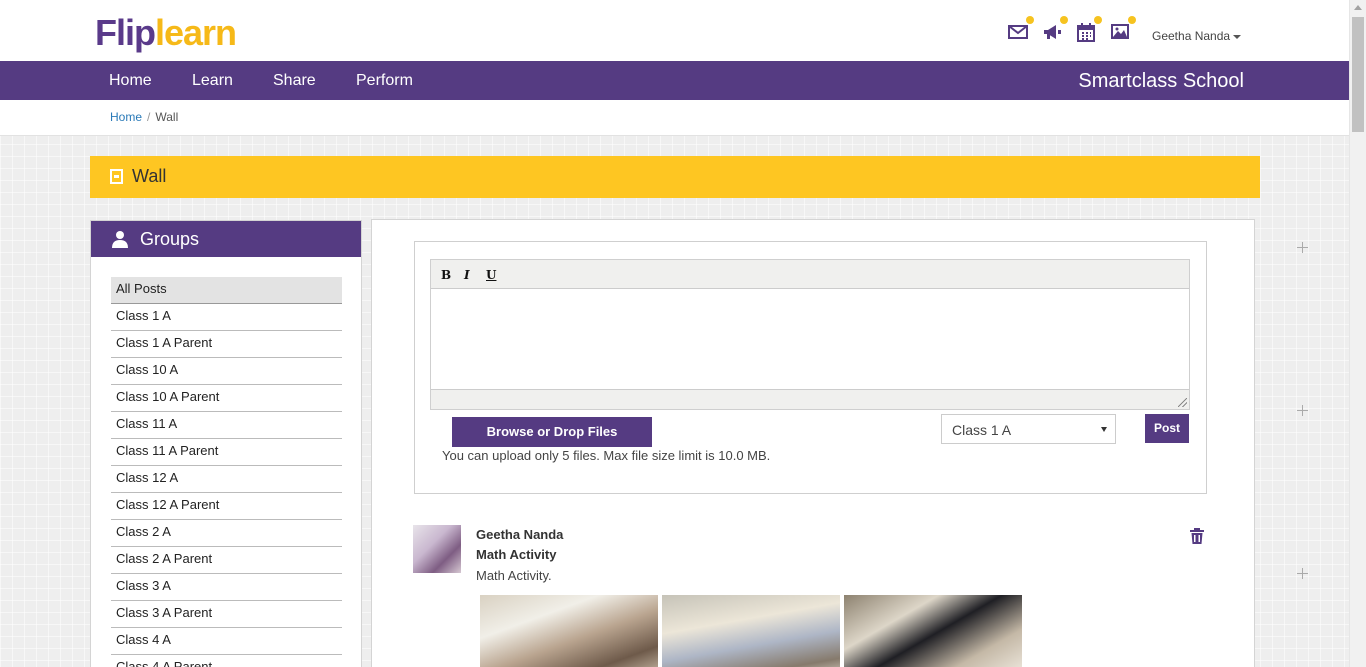  Describe the element at coordinates (1064, 20) in the screenshot. I see `megaphone-notification-dot` at that location.